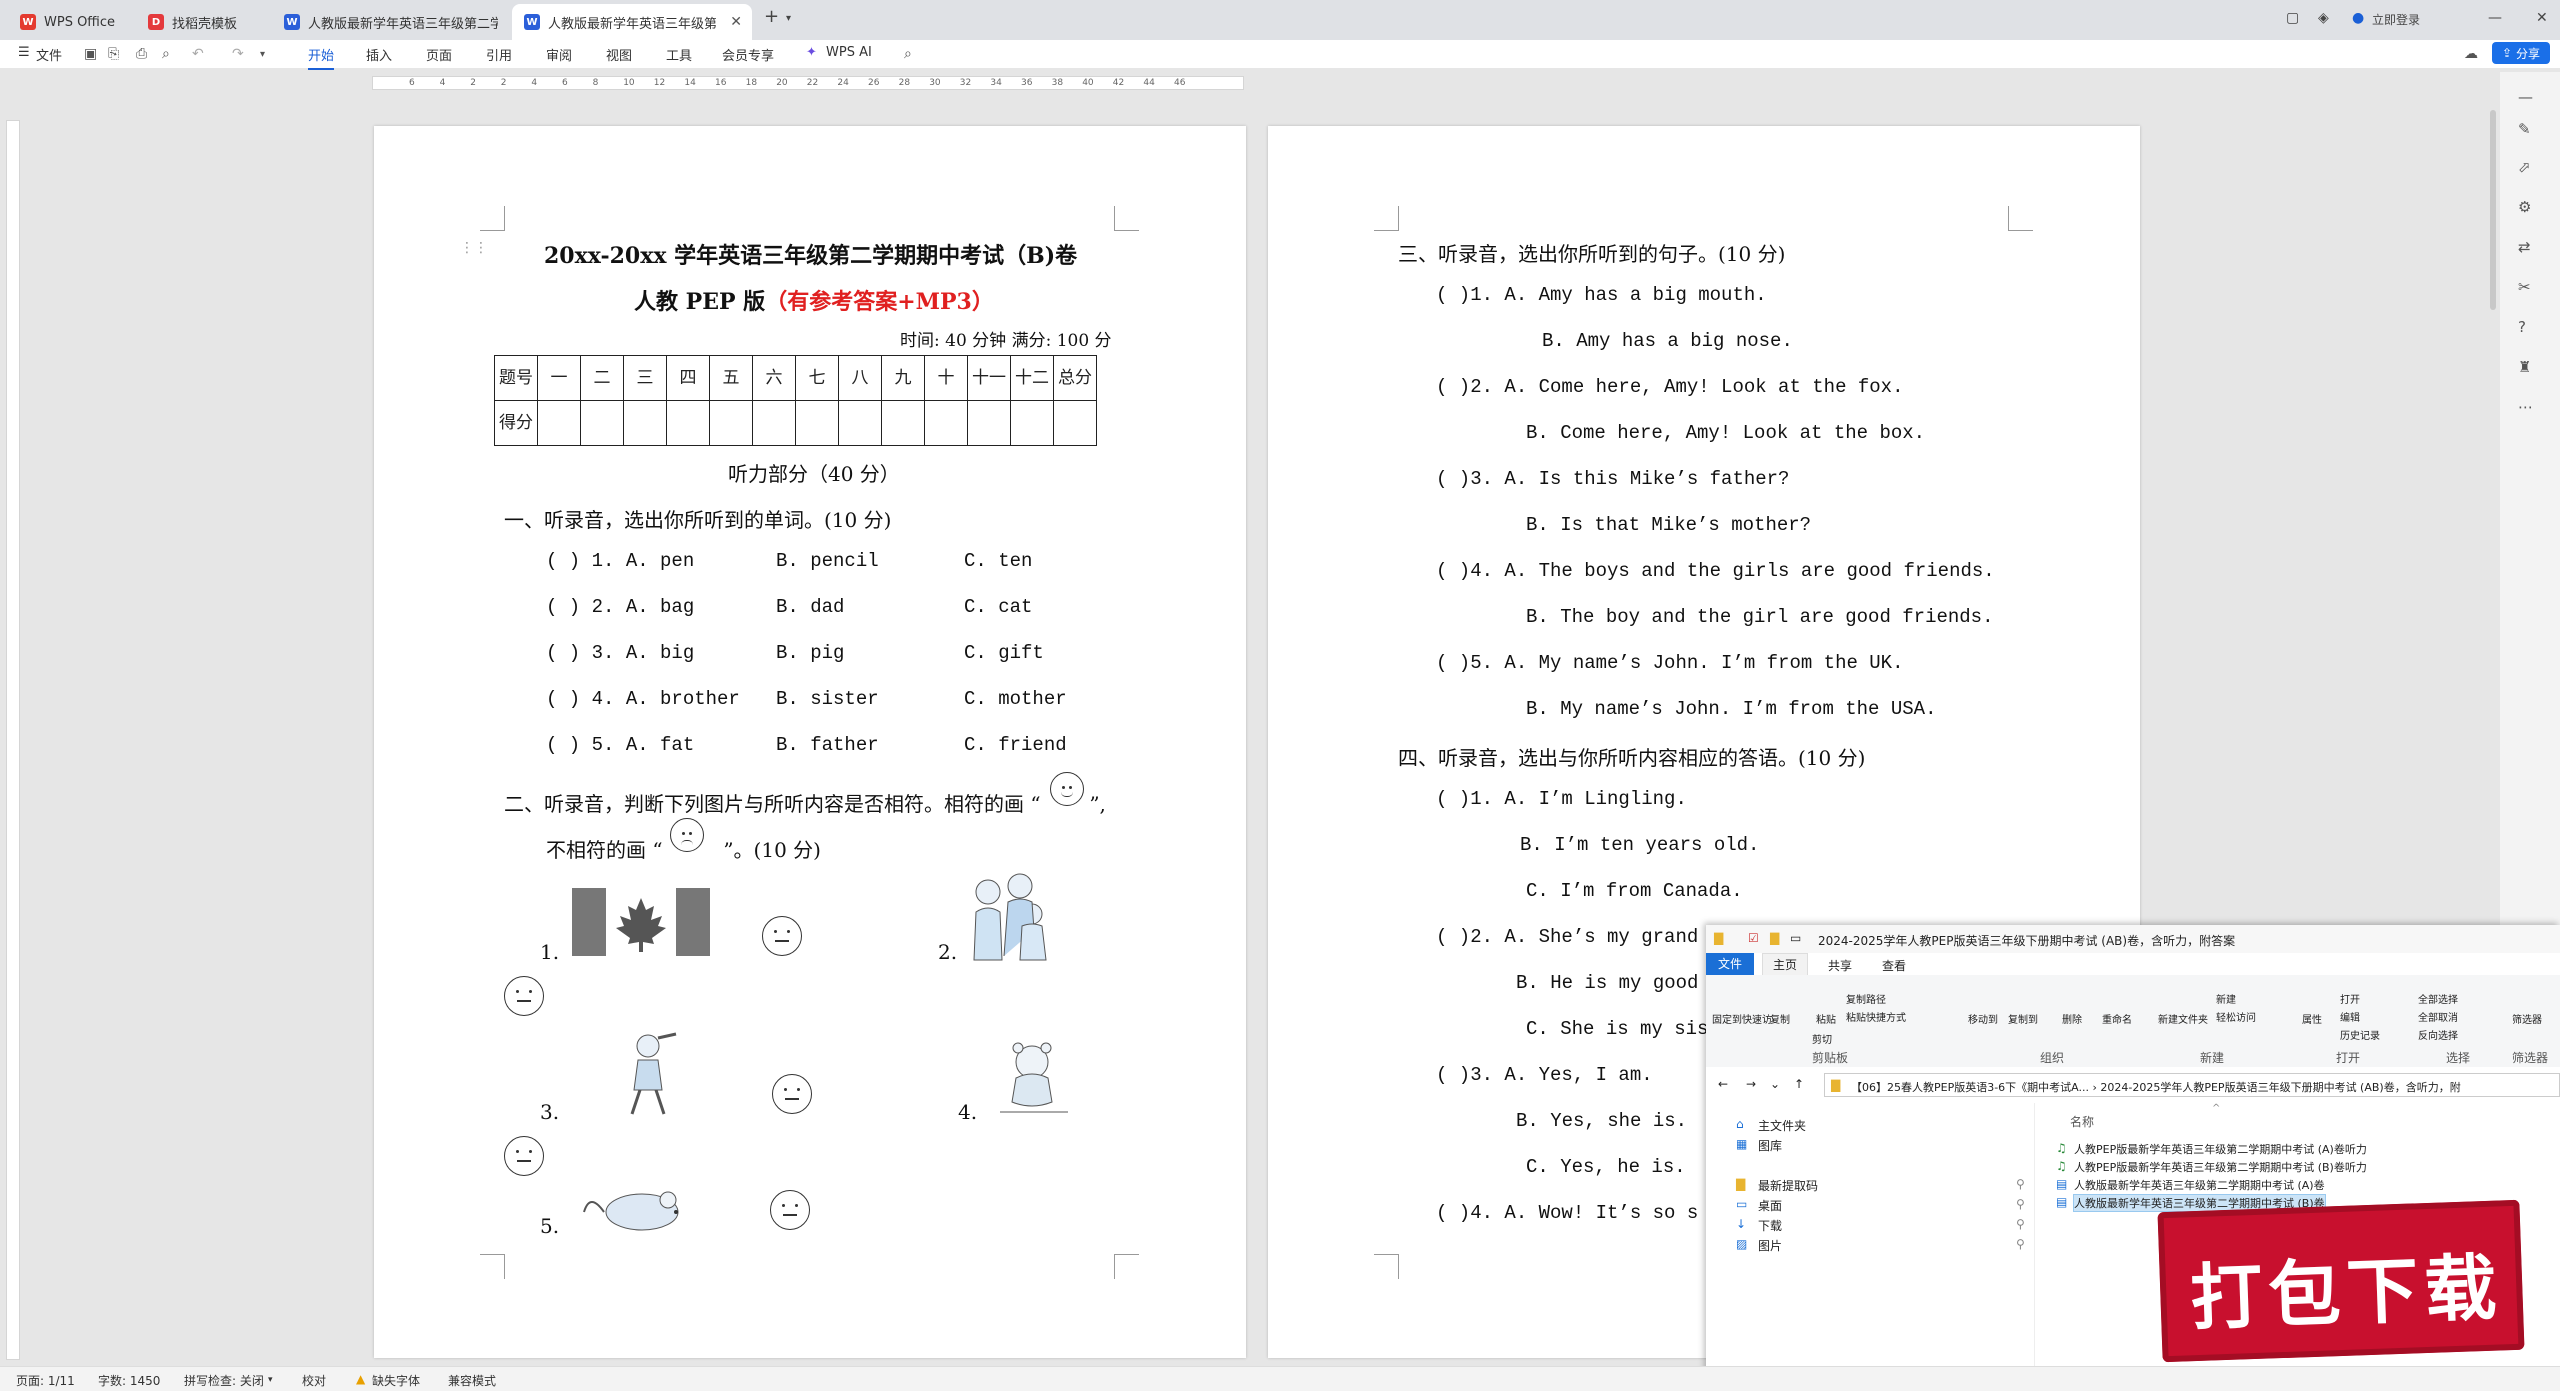 The width and height of the screenshot is (2560, 1391). I want to click on window-layout-icon: ▢, so click(2292, 18).